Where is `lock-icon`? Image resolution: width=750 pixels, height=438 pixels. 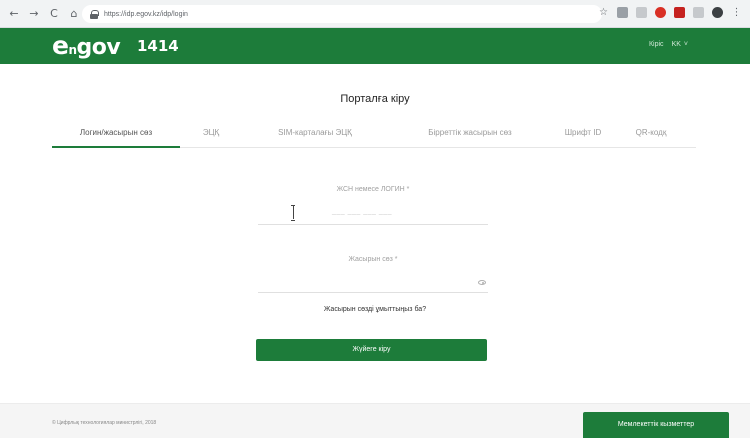 lock-icon is located at coordinates (94, 14).